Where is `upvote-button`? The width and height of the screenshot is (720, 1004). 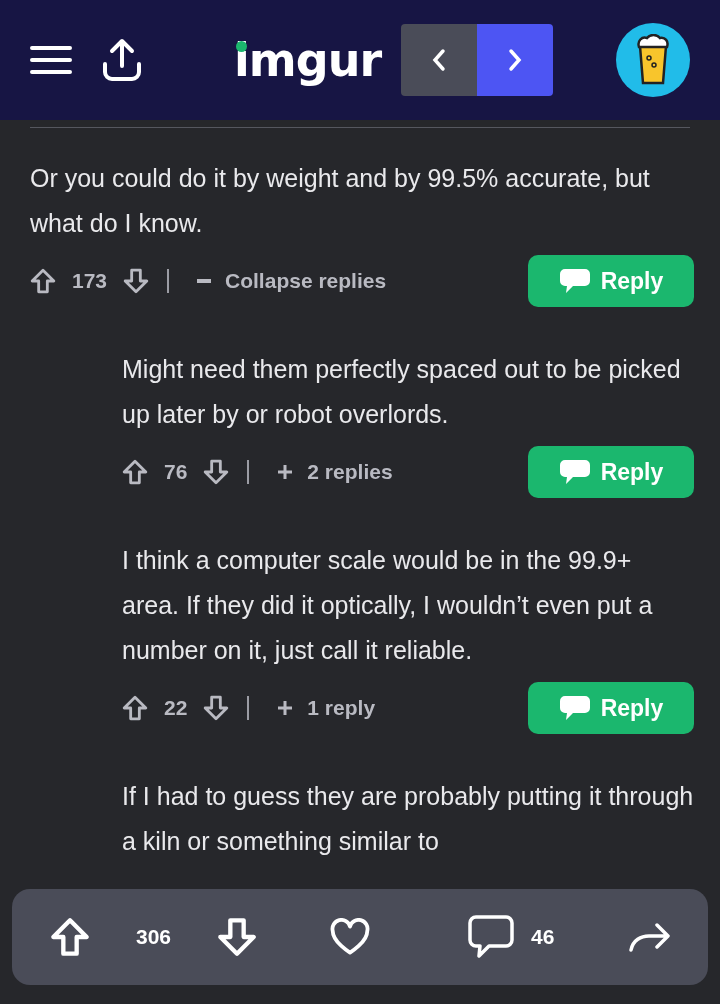 upvote-button is located at coordinates (70, 937).